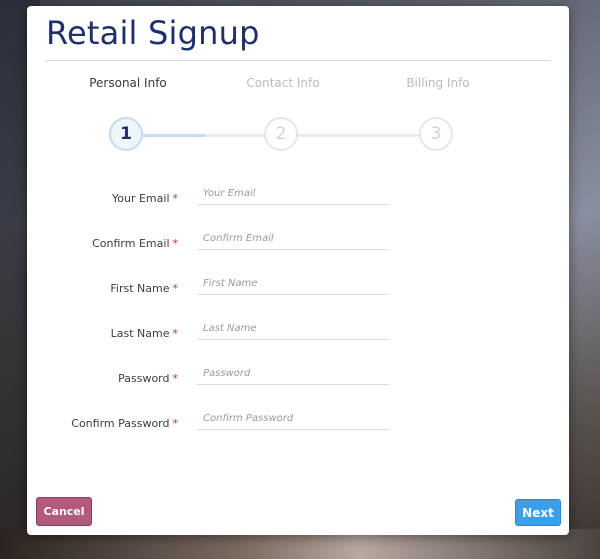  What do you see at coordinates (64, 511) in the screenshot?
I see `cancel-button: Cancel` at bounding box center [64, 511].